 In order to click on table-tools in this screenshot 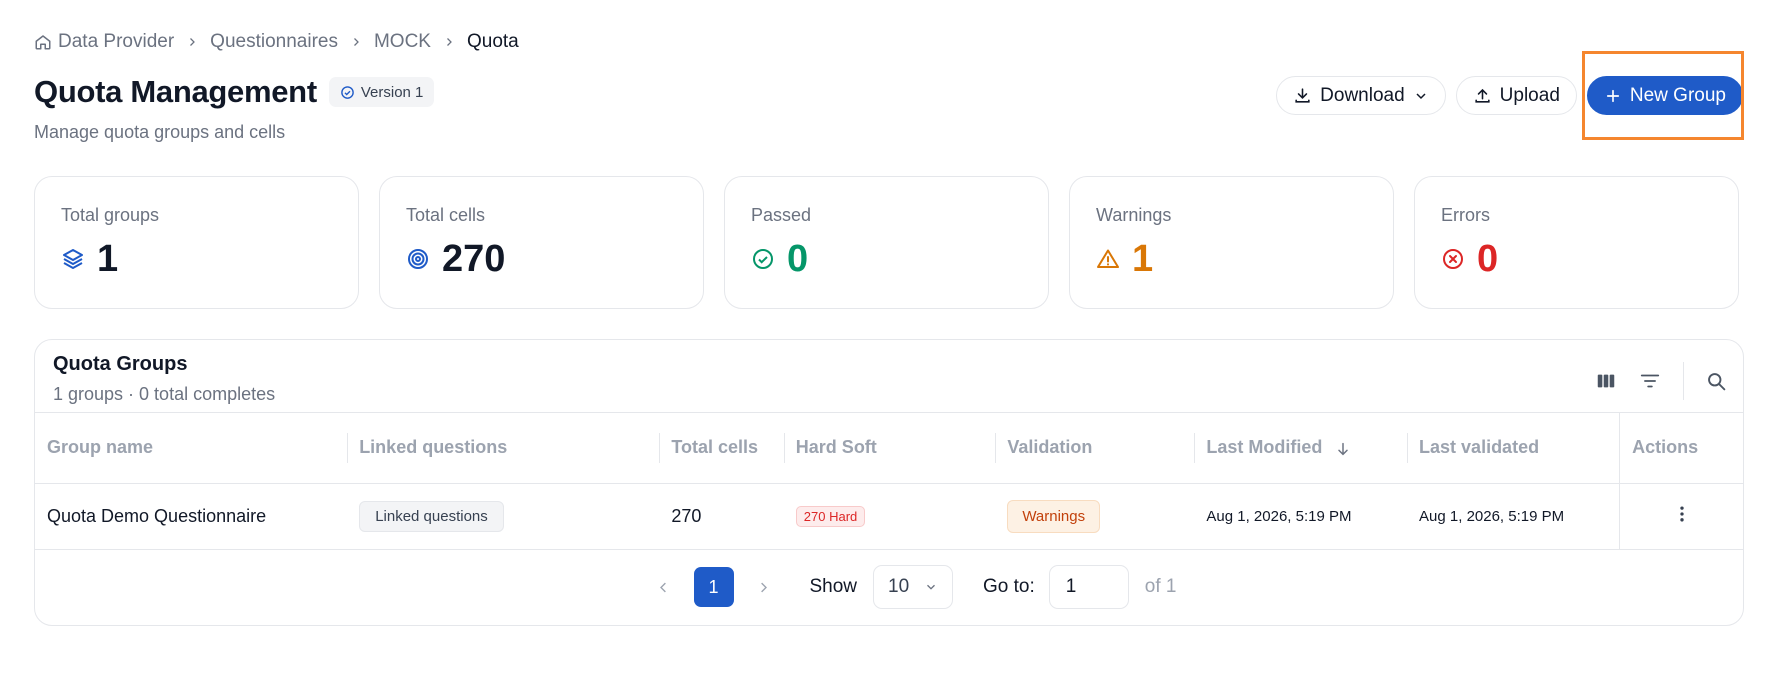, I will do `click(1661, 381)`.